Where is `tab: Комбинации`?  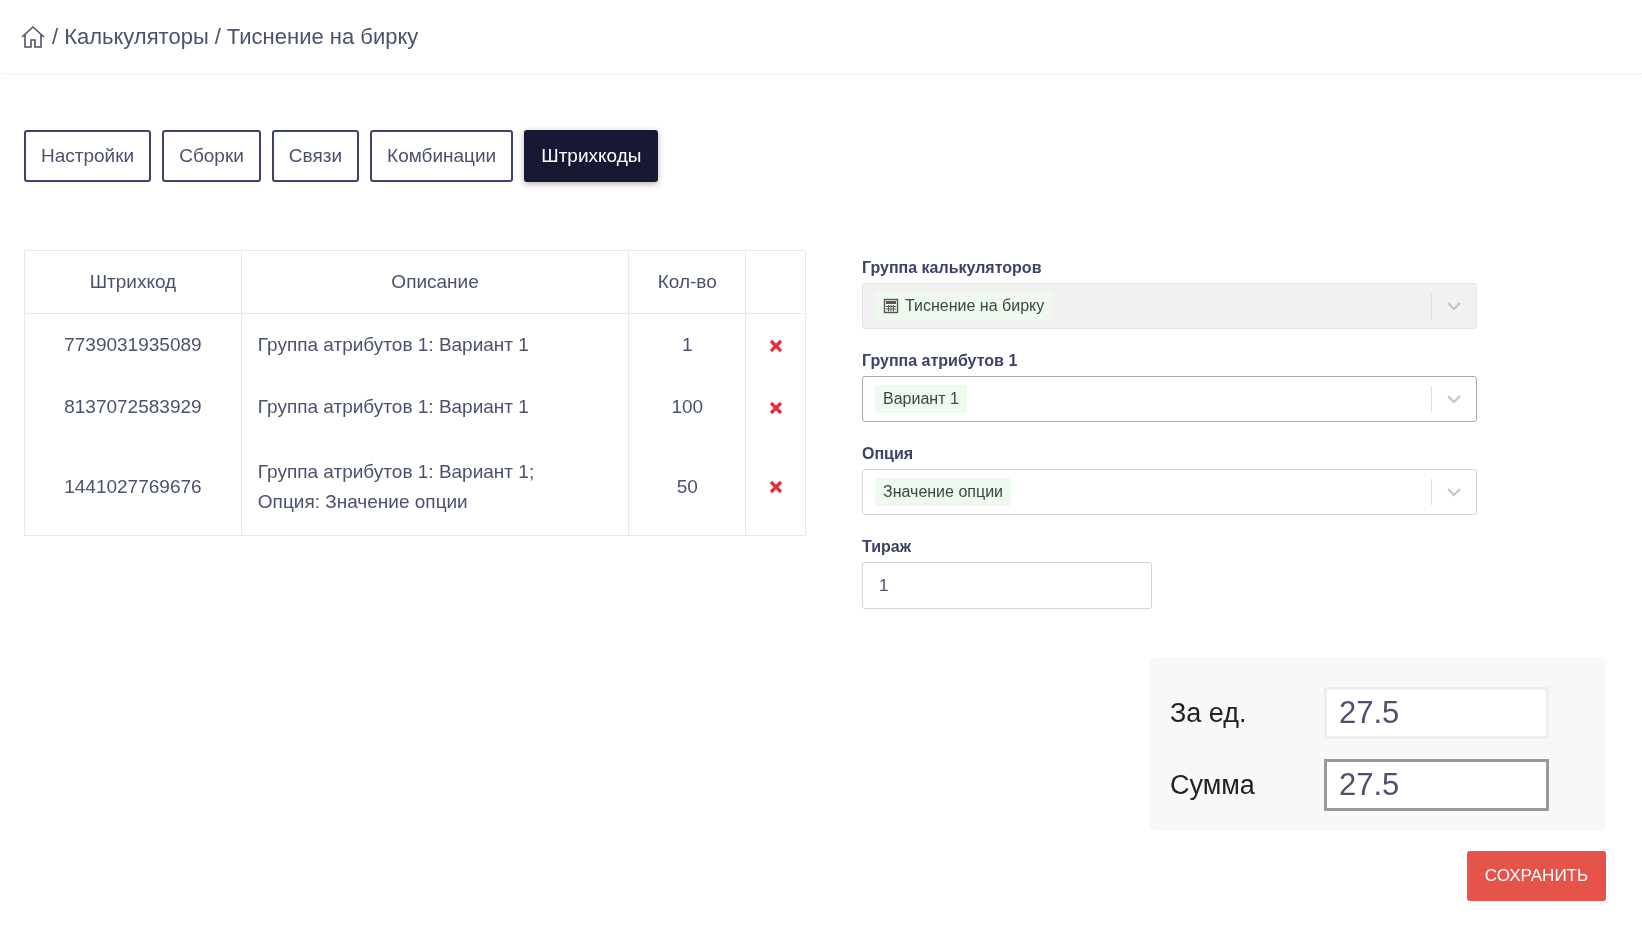
tab: Комбинации is located at coordinates (442, 156).